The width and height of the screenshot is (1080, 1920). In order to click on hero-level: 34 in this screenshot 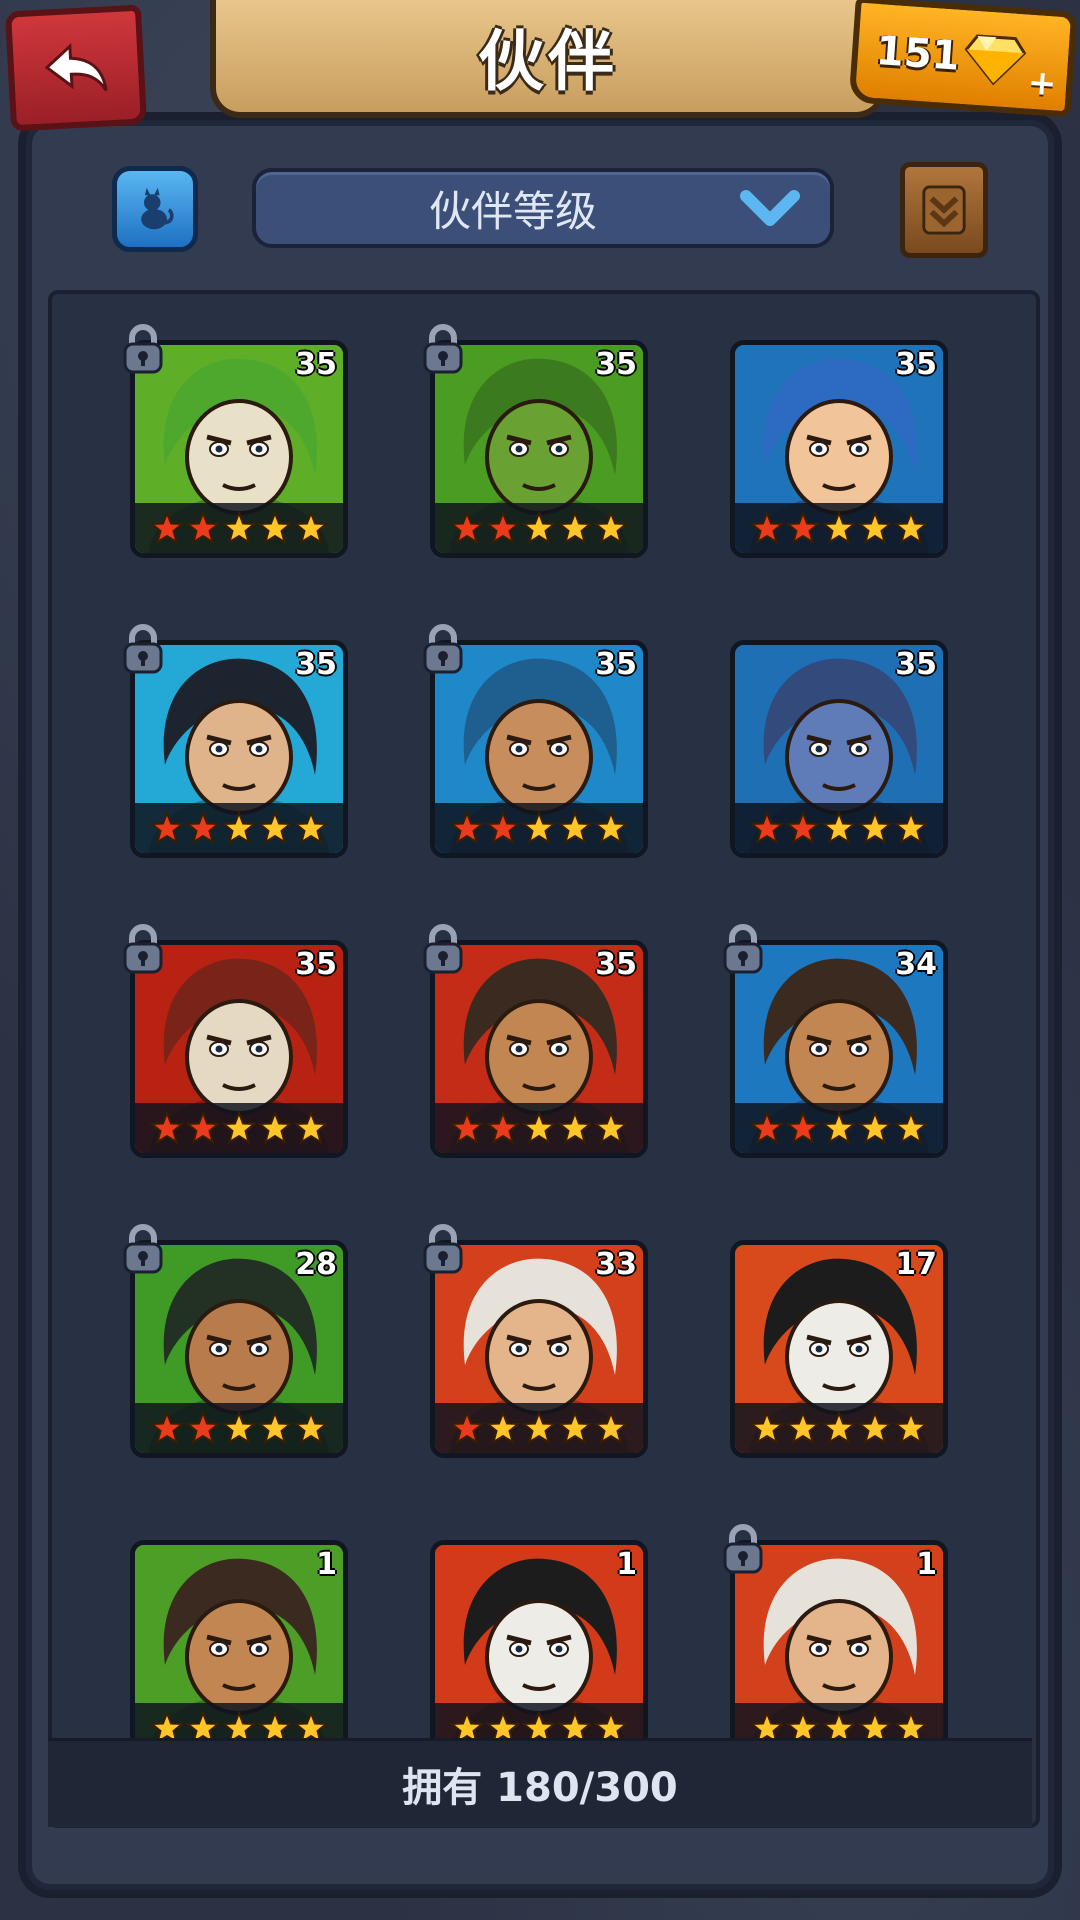, I will do `click(916, 964)`.